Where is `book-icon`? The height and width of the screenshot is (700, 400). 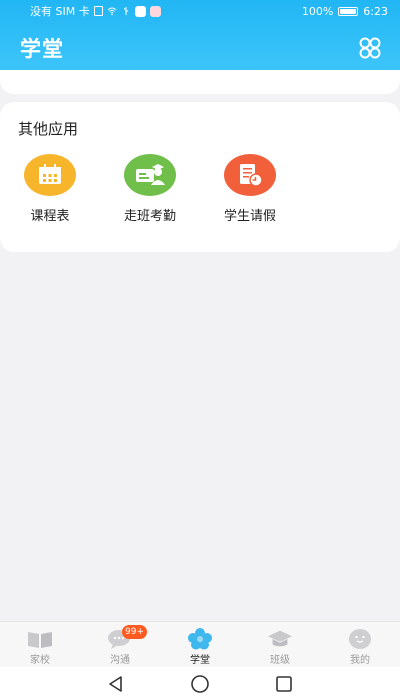
book-icon is located at coordinates (40, 639).